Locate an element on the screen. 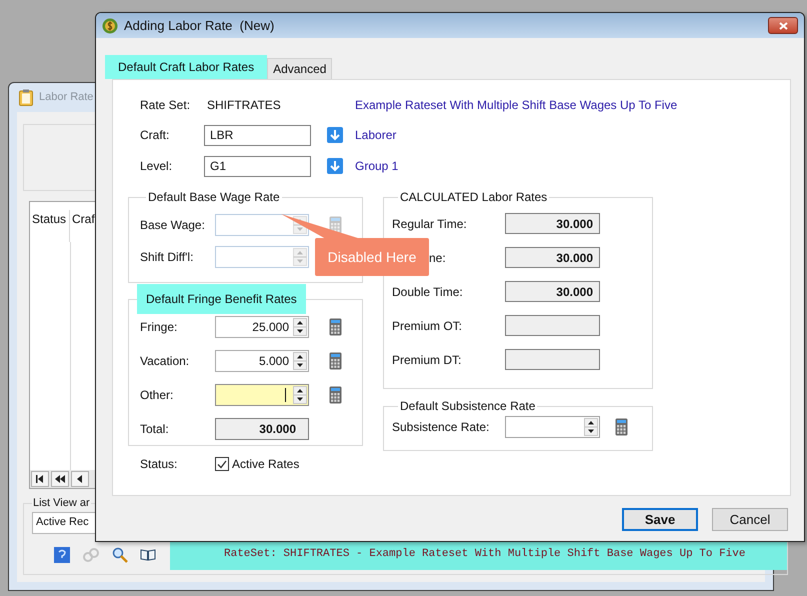 The height and width of the screenshot is (596, 807). dialog-button: Cancel is located at coordinates (750, 519).